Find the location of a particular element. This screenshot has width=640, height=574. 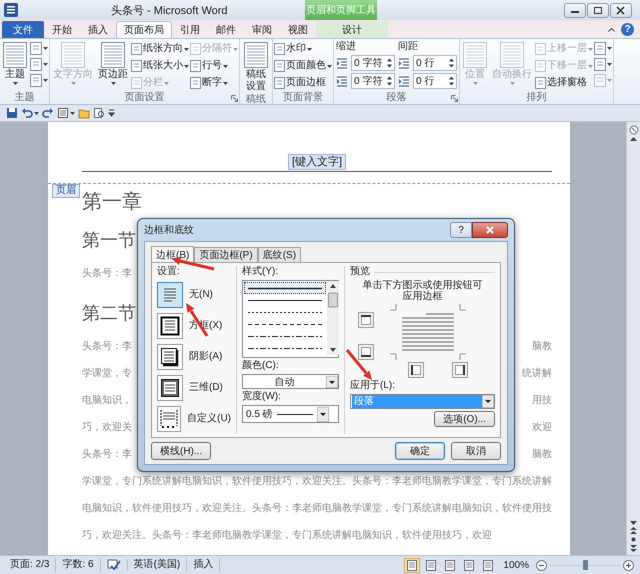

ribbon-tab: 插入 is located at coordinates (98, 29).